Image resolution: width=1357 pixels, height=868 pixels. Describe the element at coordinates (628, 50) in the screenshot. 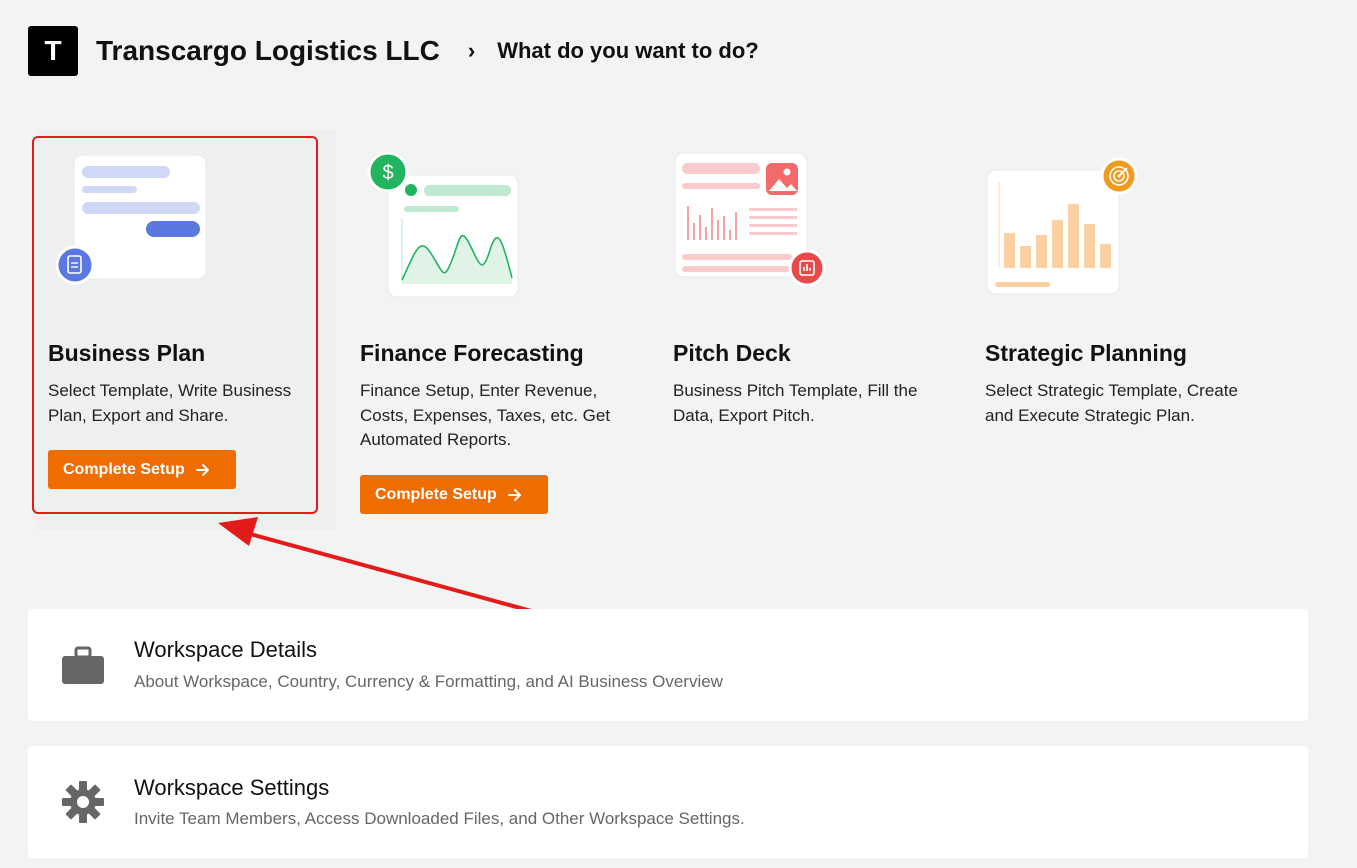

I see `page-title: What do you want to do?` at that location.